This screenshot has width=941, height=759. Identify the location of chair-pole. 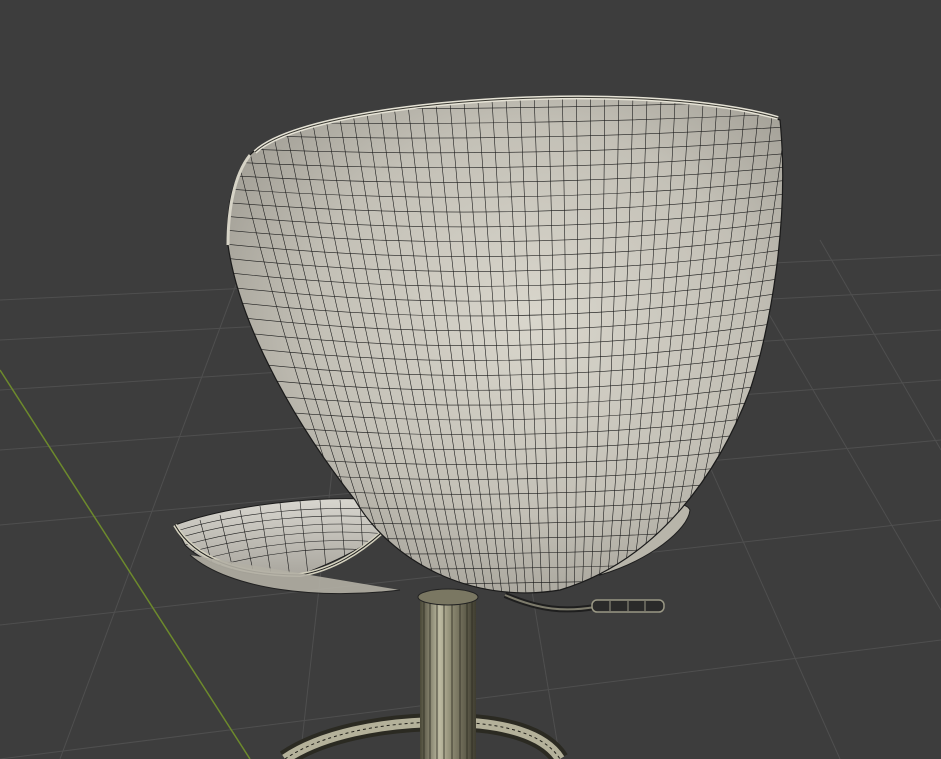
(448, 673).